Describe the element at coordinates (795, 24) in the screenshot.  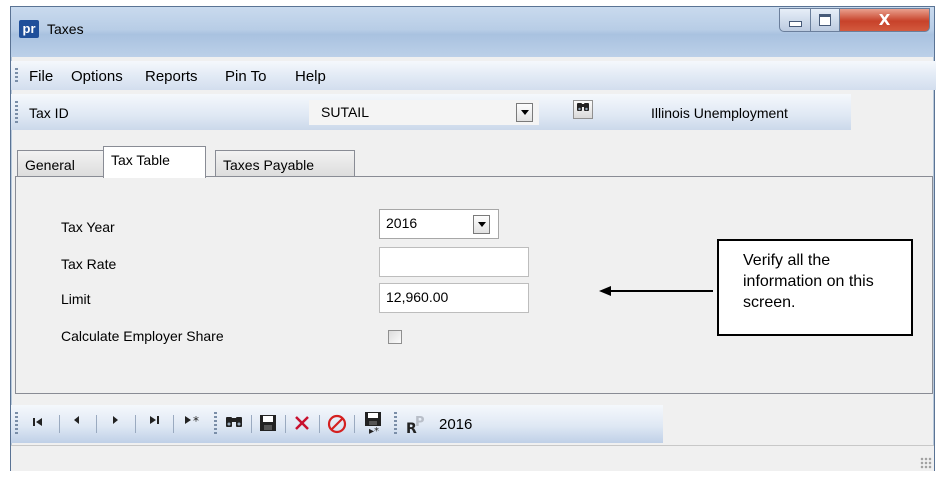
I see `minimize-icon` at that location.